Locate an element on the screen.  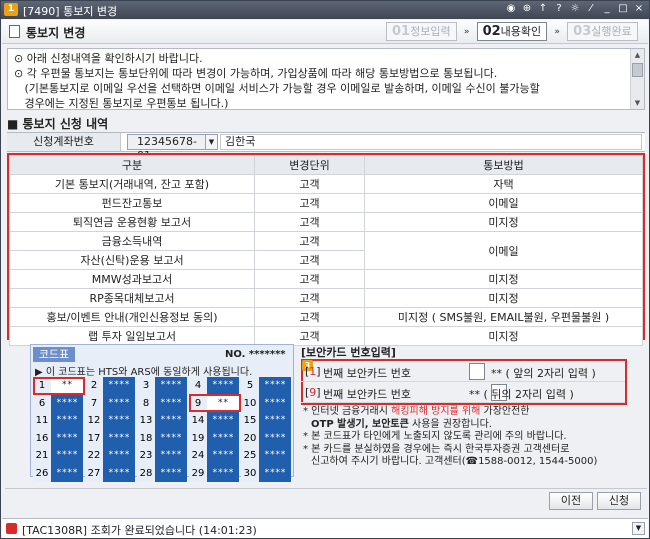
code-cell: 7 **** is located at coordinates (111, 403).